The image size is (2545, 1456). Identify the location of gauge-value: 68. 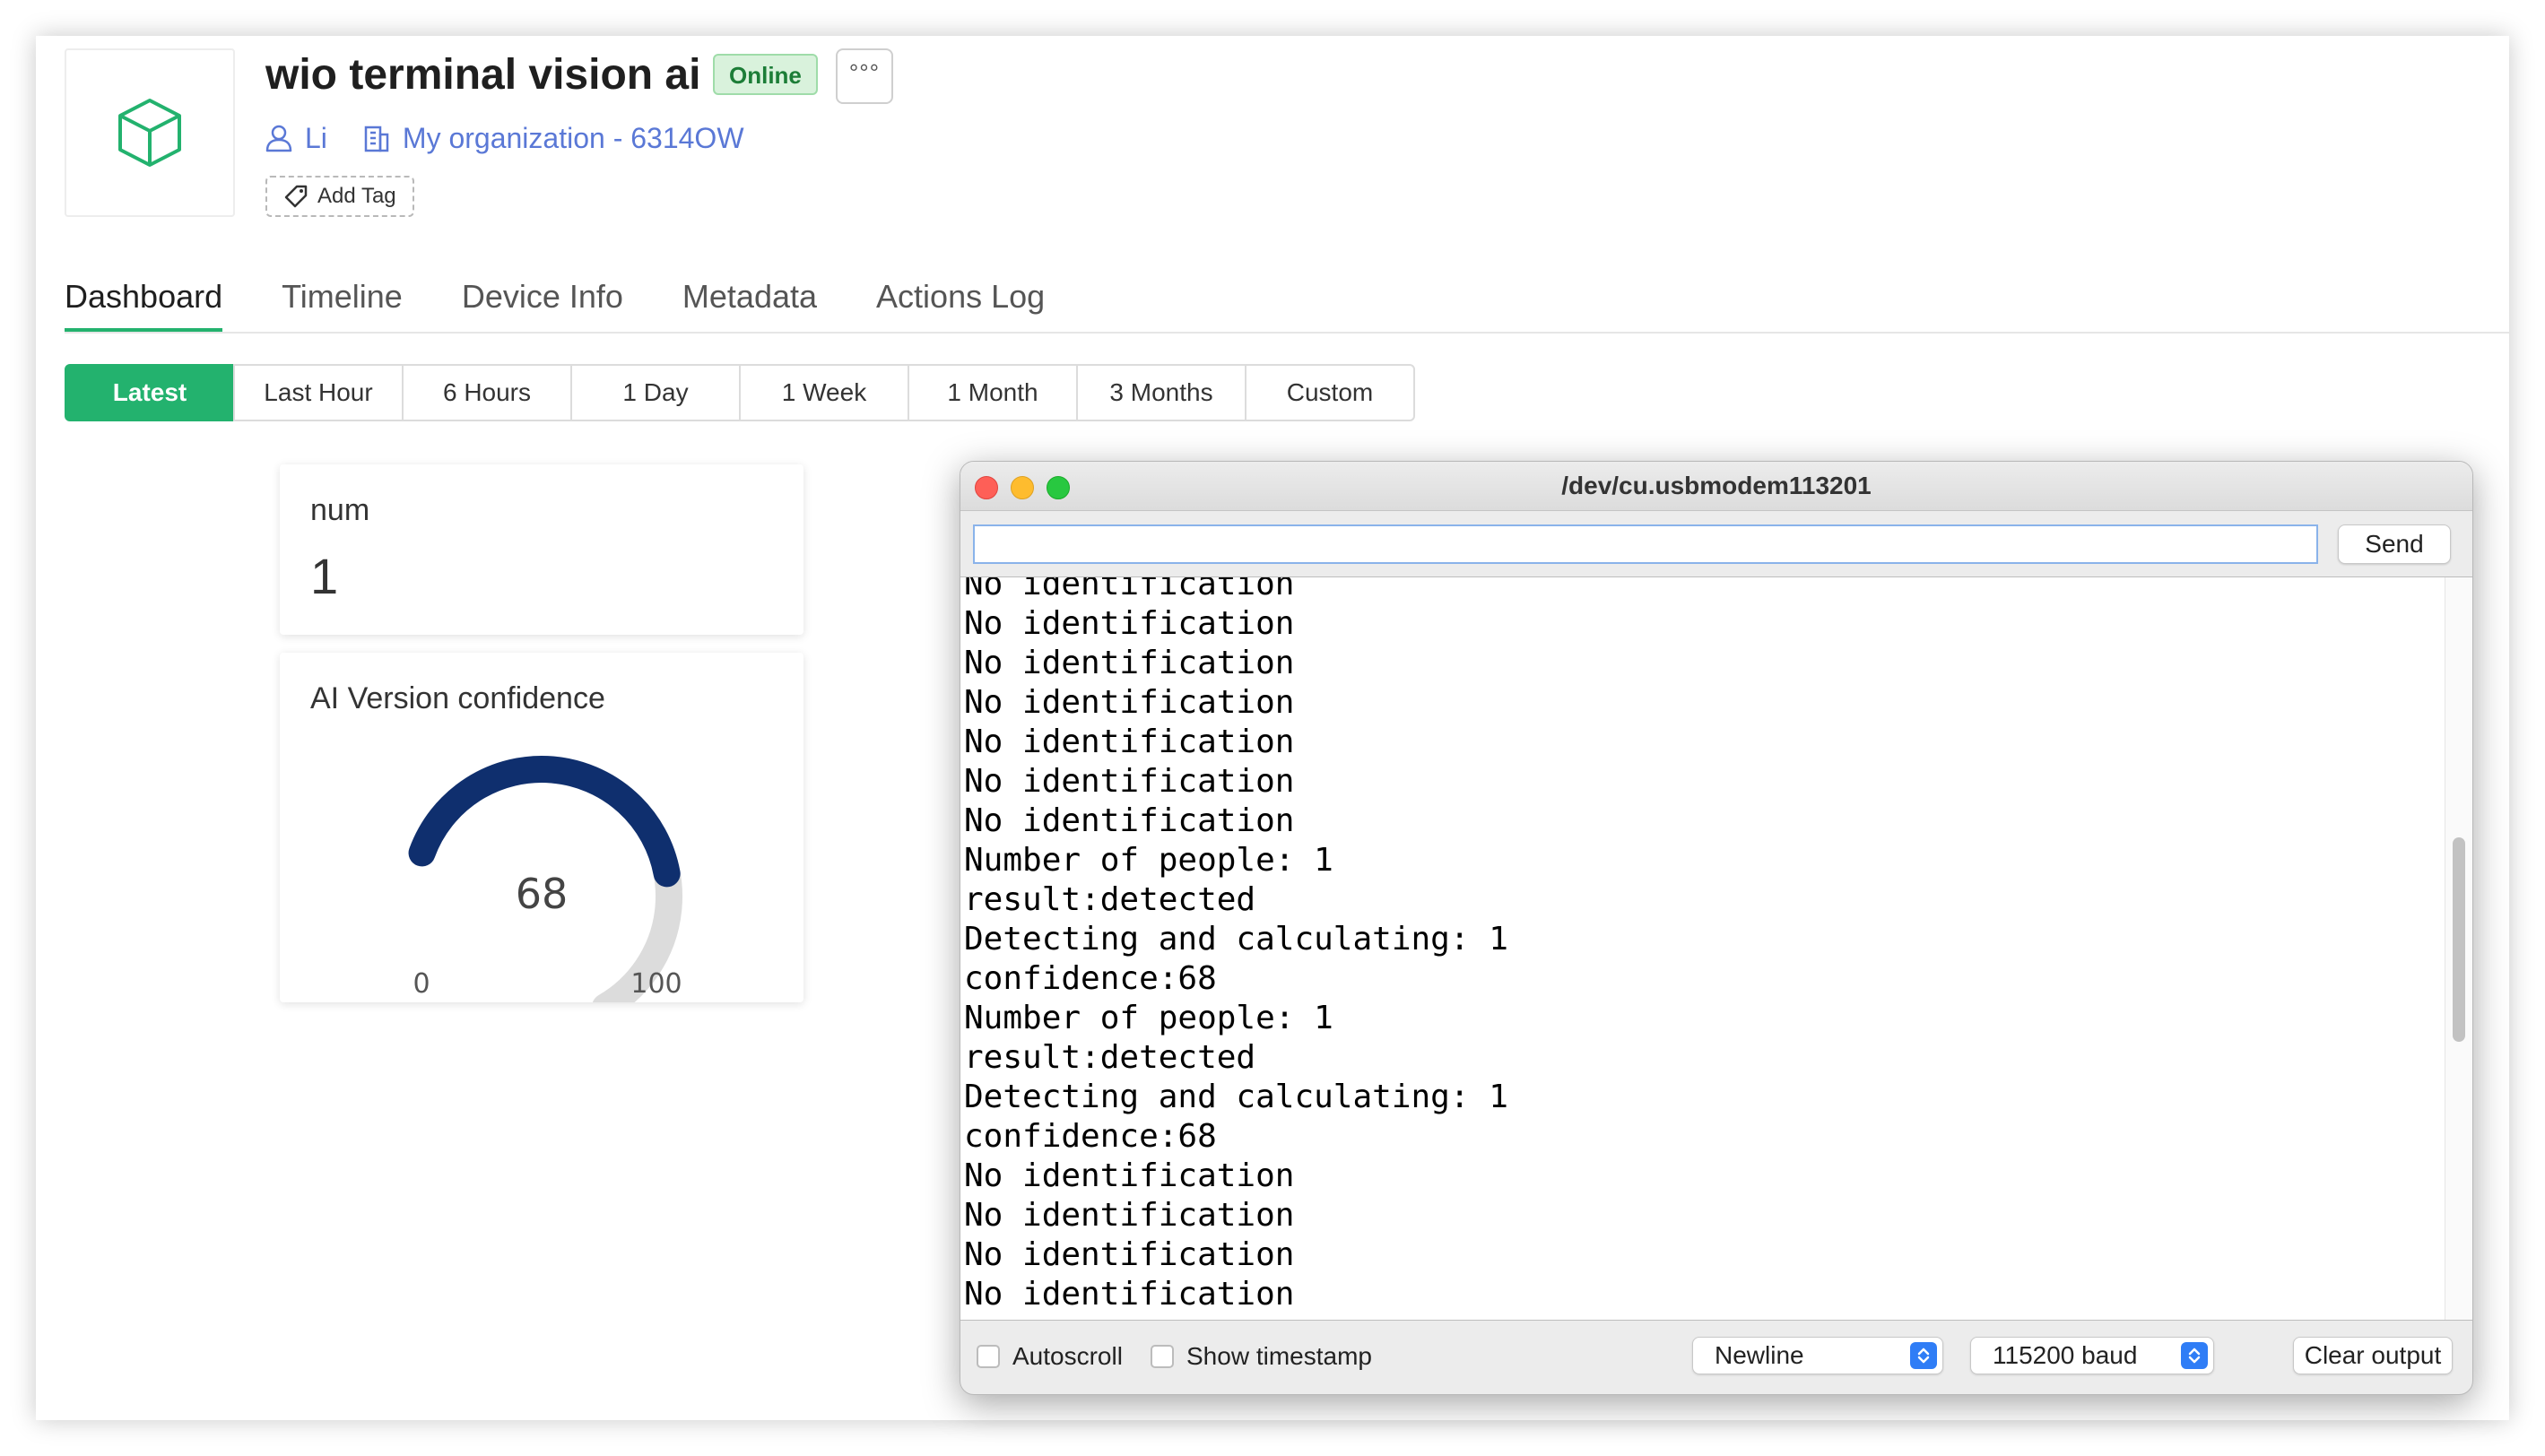
(542, 894).